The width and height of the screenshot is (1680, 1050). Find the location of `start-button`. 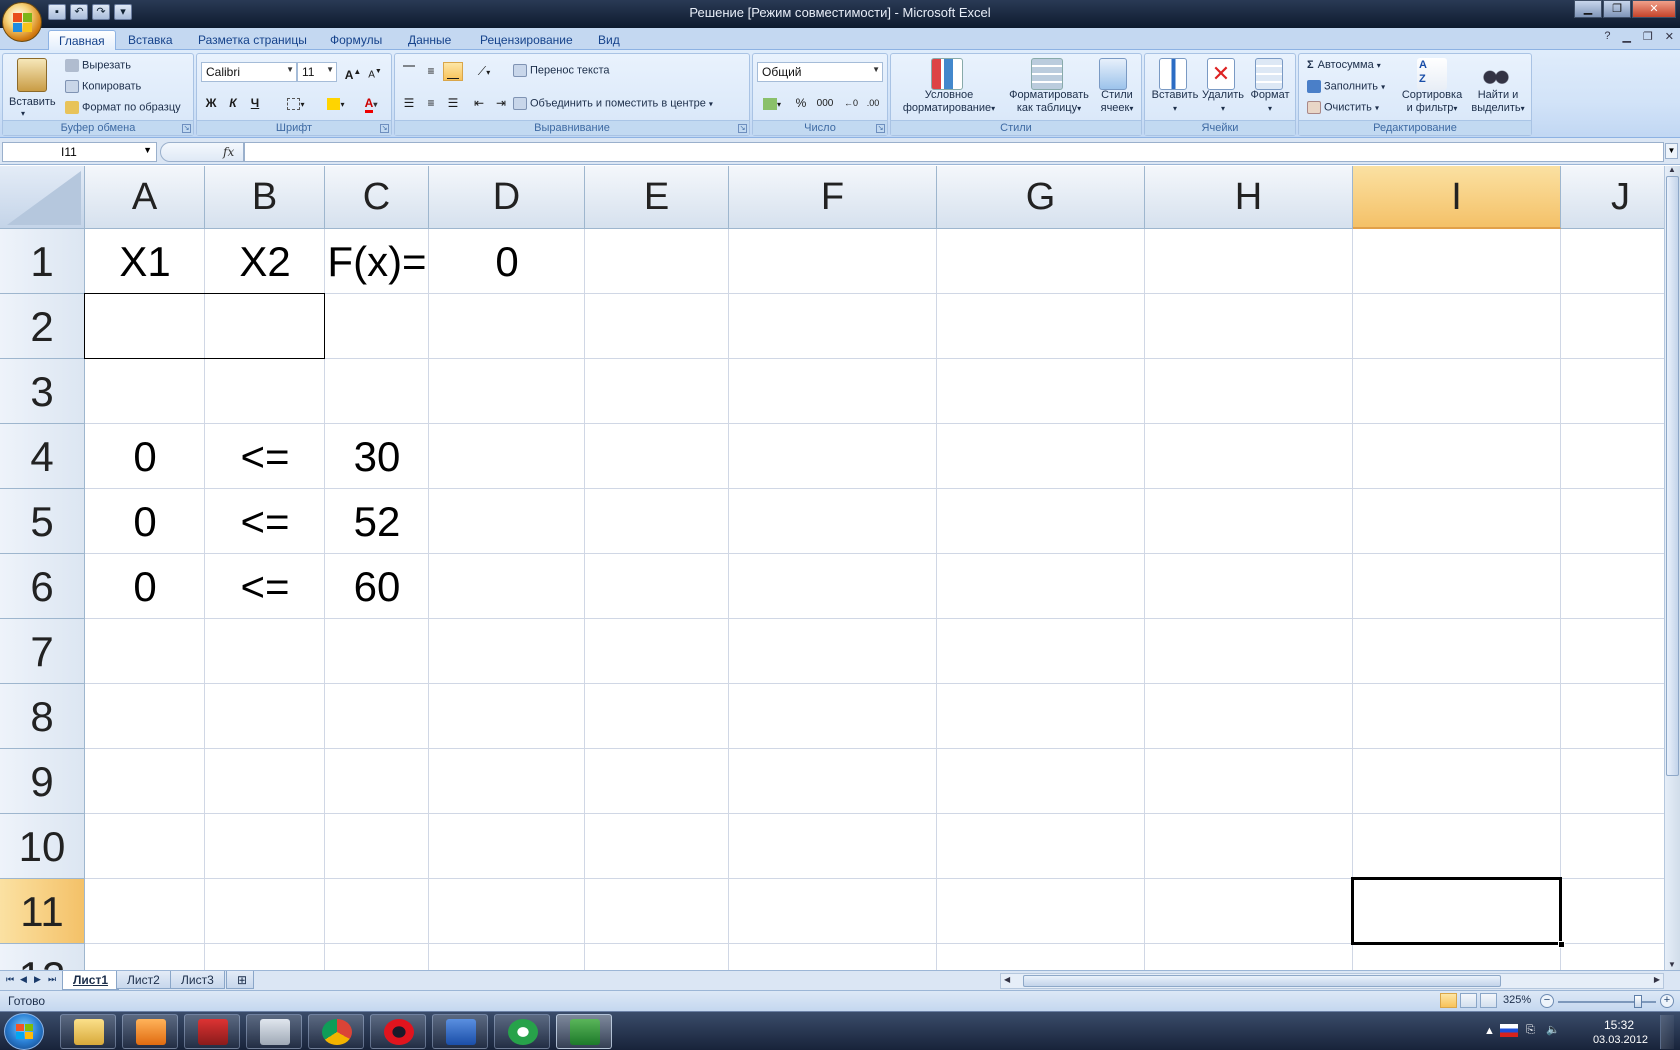

start-button is located at coordinates (24, 1031).